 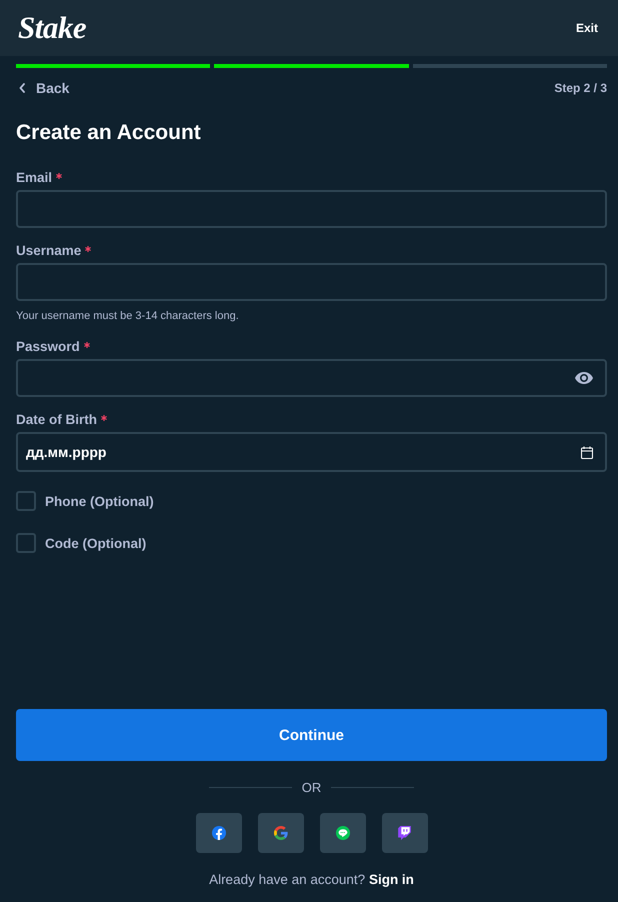 I want to click on divider-label: OR, so click(x=312, y=787).